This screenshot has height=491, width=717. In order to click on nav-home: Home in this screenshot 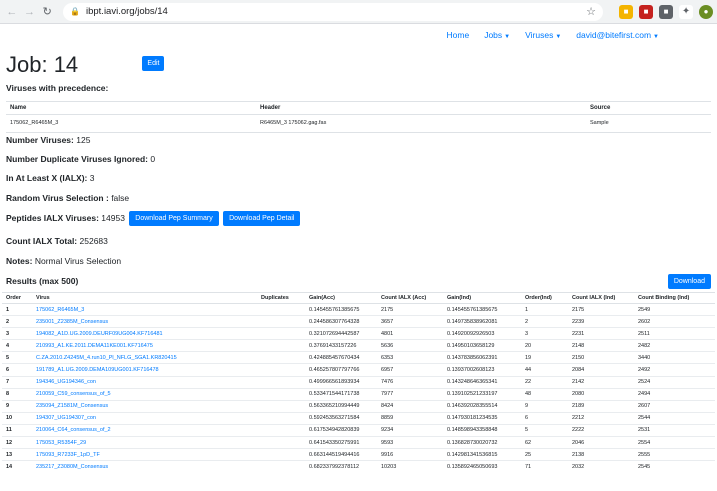, I will do `click(458, 35)`.